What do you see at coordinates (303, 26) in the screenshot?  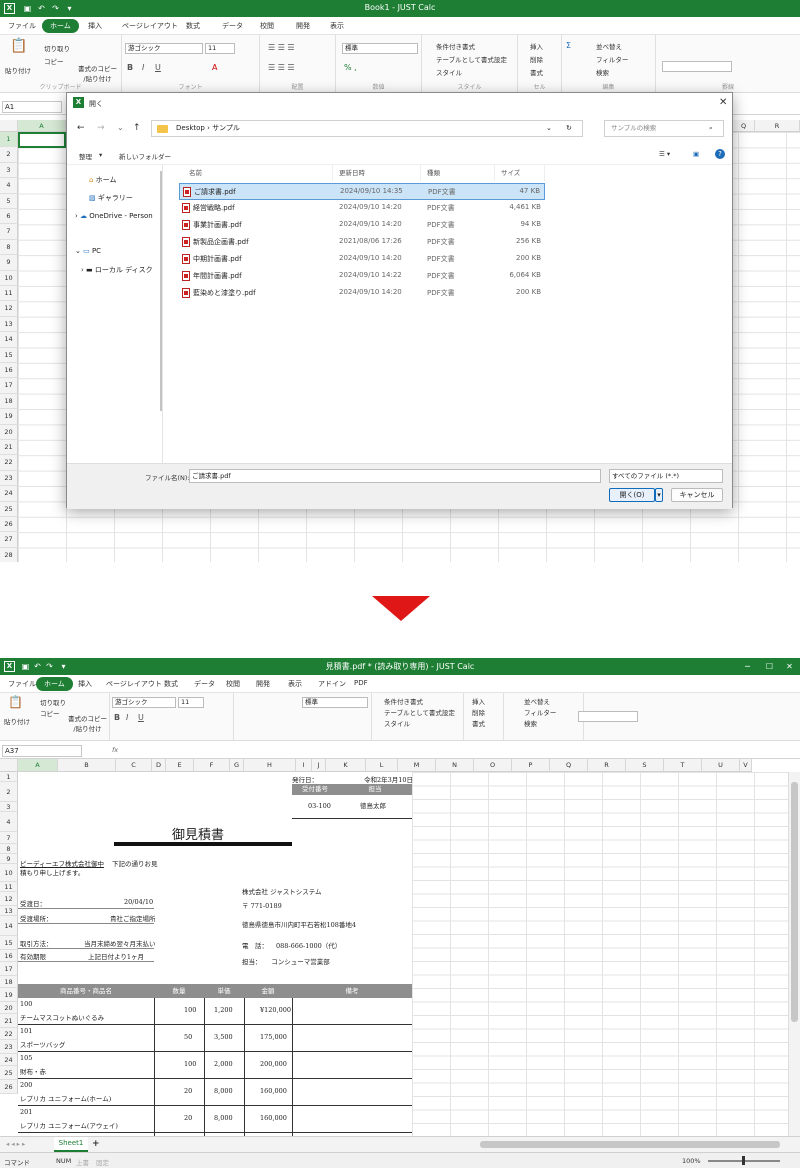 I see `menu-developer: 開発` at bounding box center [303, 26].